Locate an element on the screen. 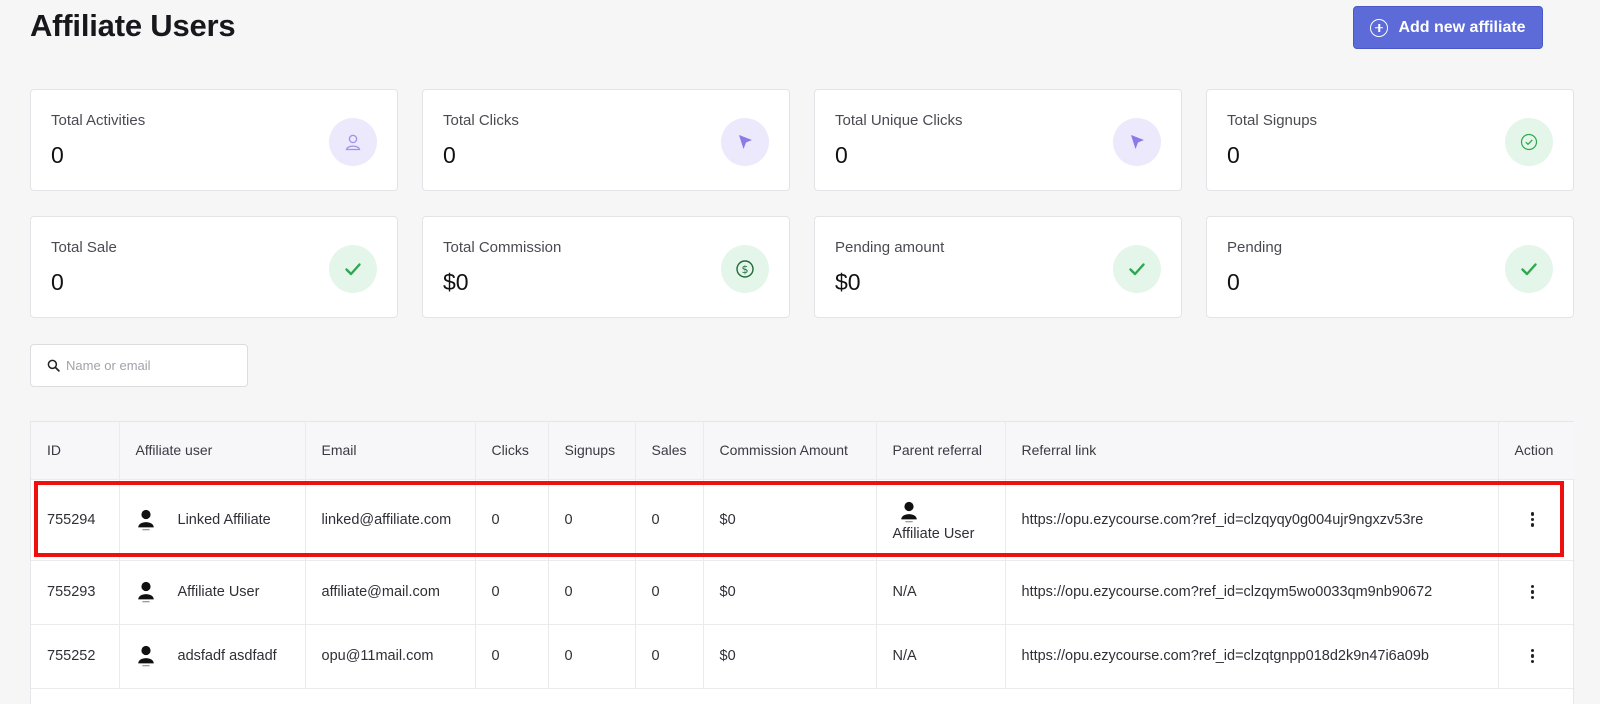  cell-affiliate-user: Linked Affiliate is located at coordinates (212, 520).